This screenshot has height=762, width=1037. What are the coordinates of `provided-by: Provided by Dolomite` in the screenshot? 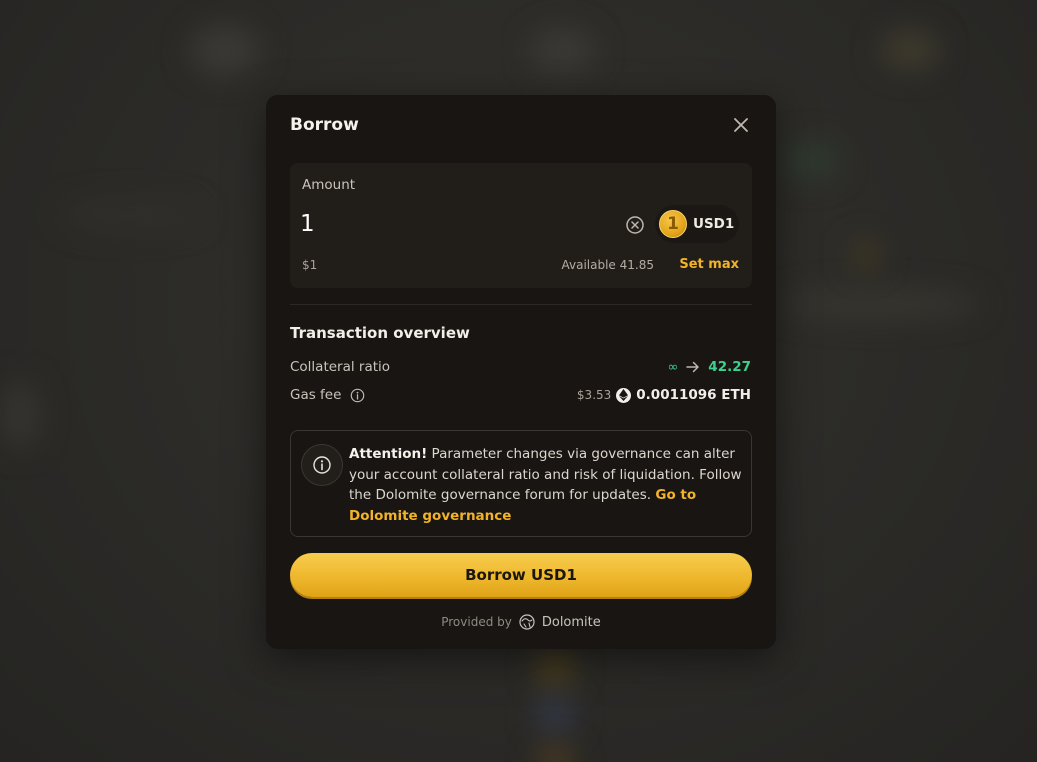 It's located at (521, 622).